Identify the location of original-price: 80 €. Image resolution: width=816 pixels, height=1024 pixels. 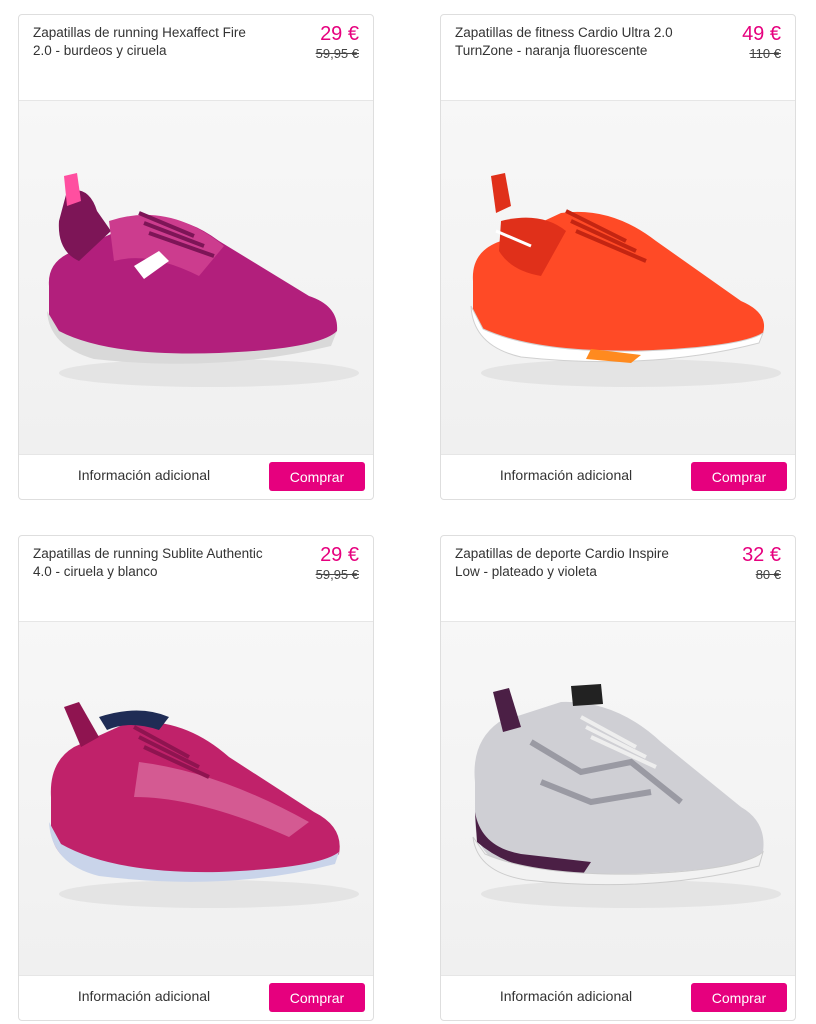
(768, 574).